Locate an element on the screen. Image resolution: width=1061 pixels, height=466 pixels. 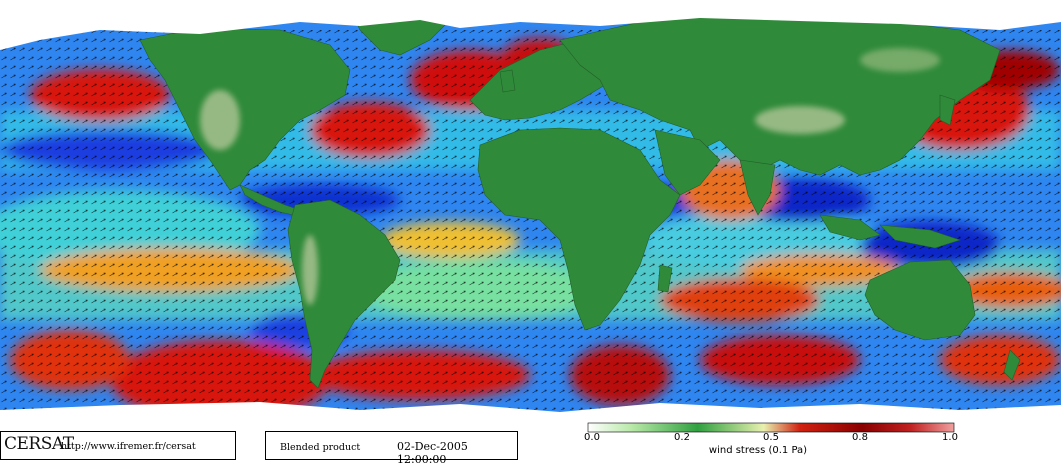
colorbar-tick-0: 0.0 is located at coordinates (592, 437).